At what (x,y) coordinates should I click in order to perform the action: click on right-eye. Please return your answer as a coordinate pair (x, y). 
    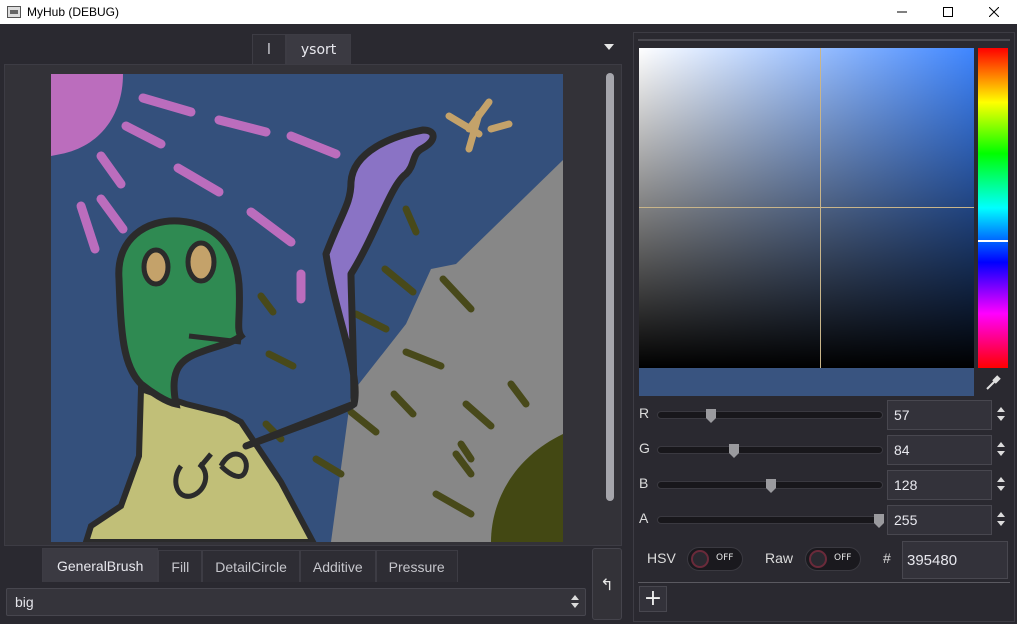
    Looking at the image, I should click on (201, 262).